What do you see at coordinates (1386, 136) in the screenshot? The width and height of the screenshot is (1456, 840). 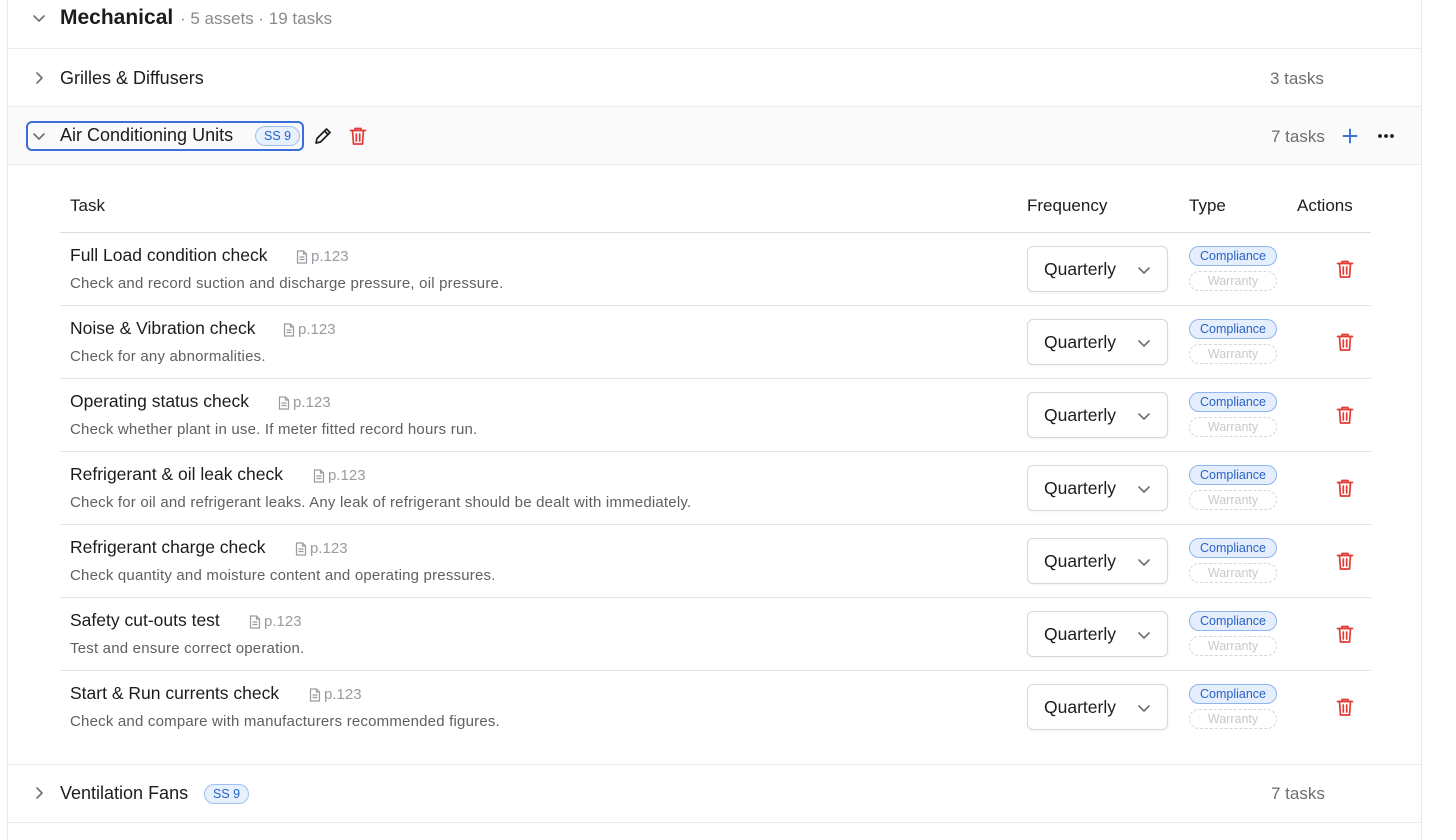 I see `more-options-icon` at bounding box center [1386, 136].